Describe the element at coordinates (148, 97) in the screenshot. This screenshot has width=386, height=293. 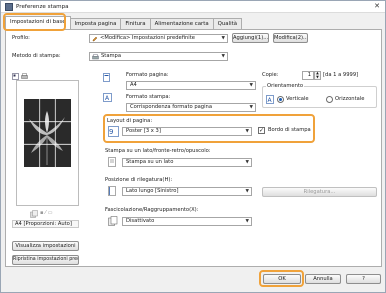
I see `print-format-label: Formato stampa:` at that location.